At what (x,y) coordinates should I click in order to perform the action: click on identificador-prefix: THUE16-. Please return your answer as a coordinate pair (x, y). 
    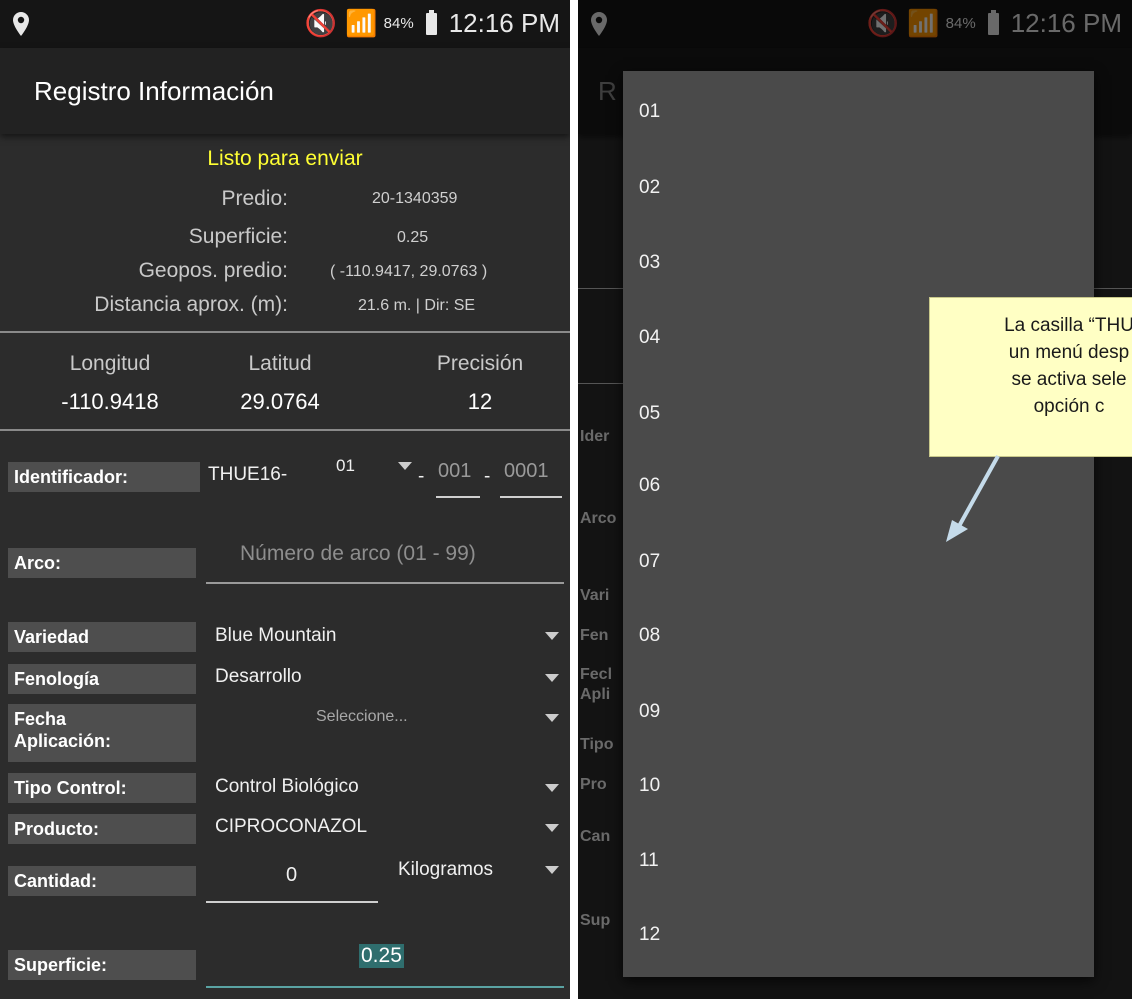
    Looking at the image, I should click on (248, 474).